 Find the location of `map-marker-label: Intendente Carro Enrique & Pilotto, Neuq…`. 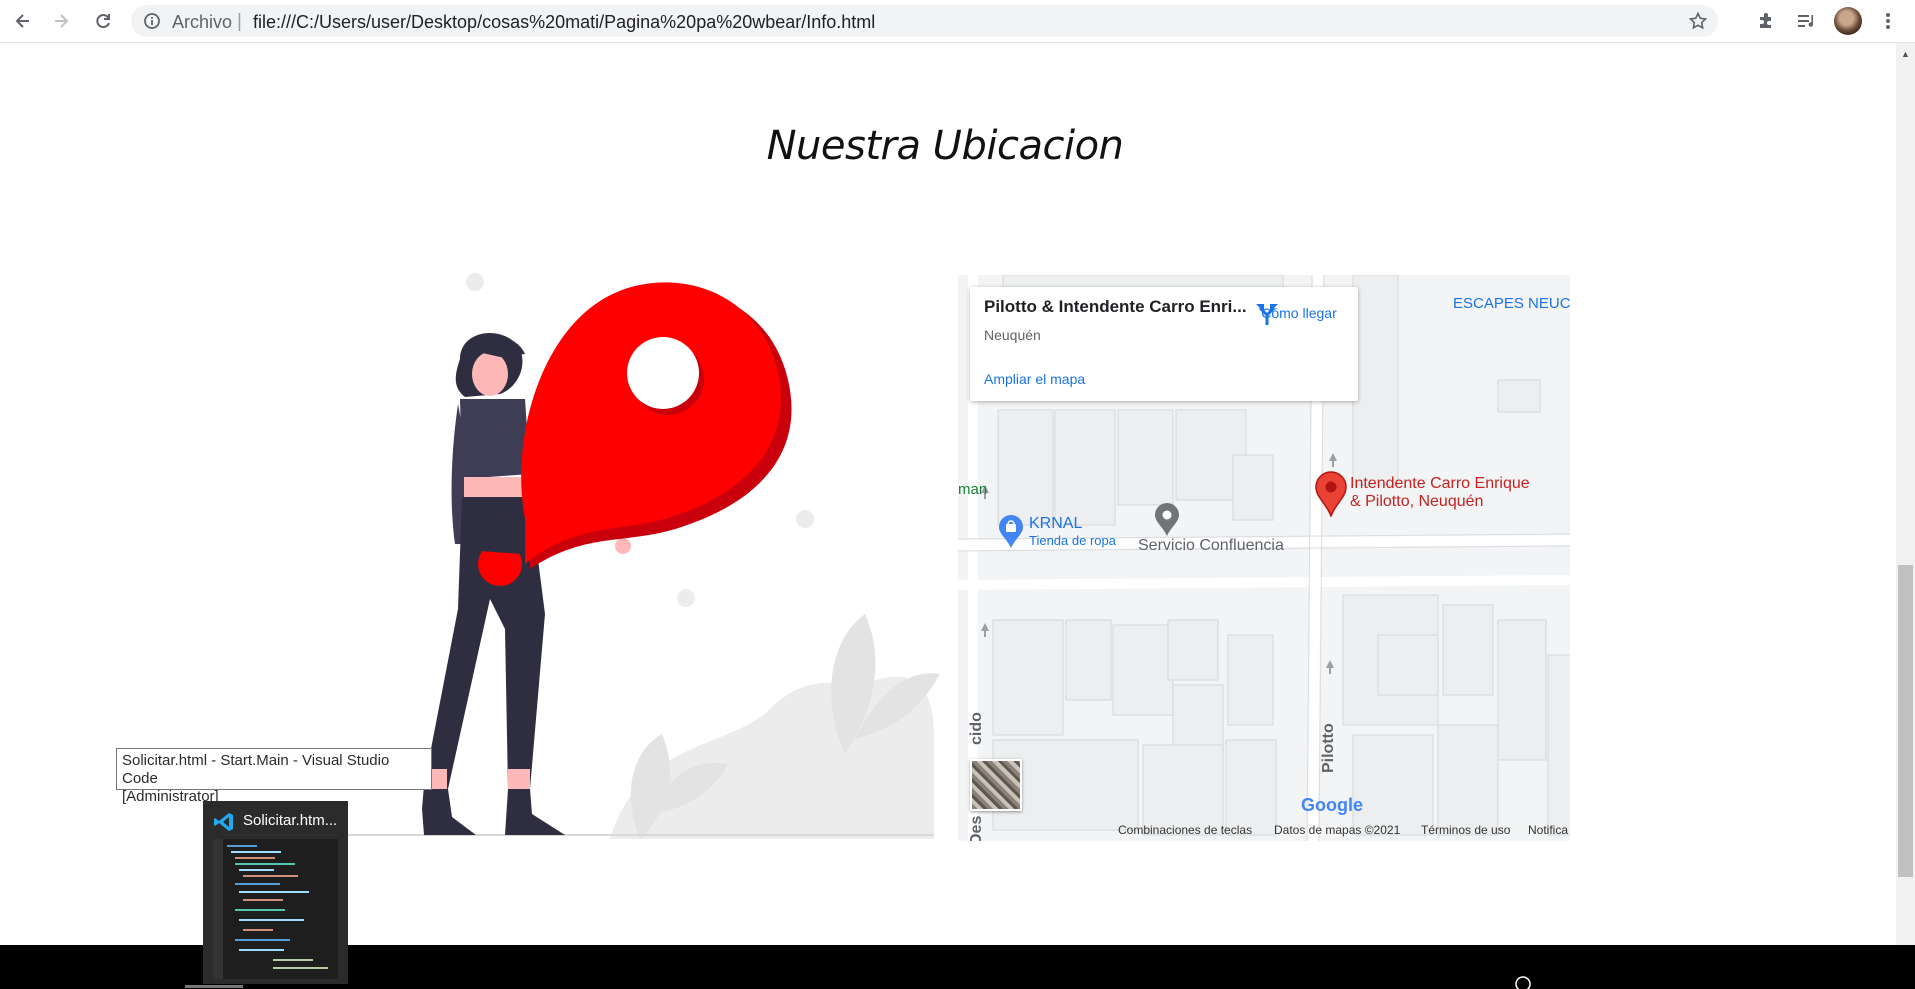

map-marker-label: Intendente Carro Enrique & Pilotto, Neuq… is located at coordinates (1440, 493).